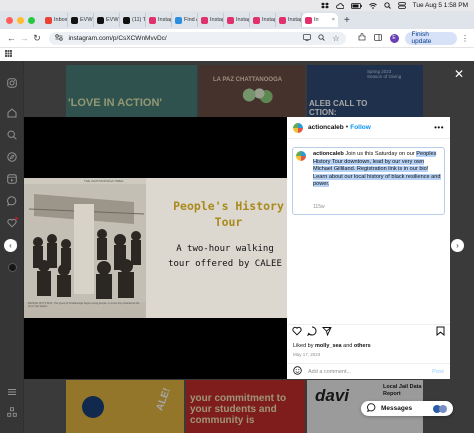  Describe the element at coordinates (139, 20) in the screenshot. I see `tab-label: (11) Tr` at that location.